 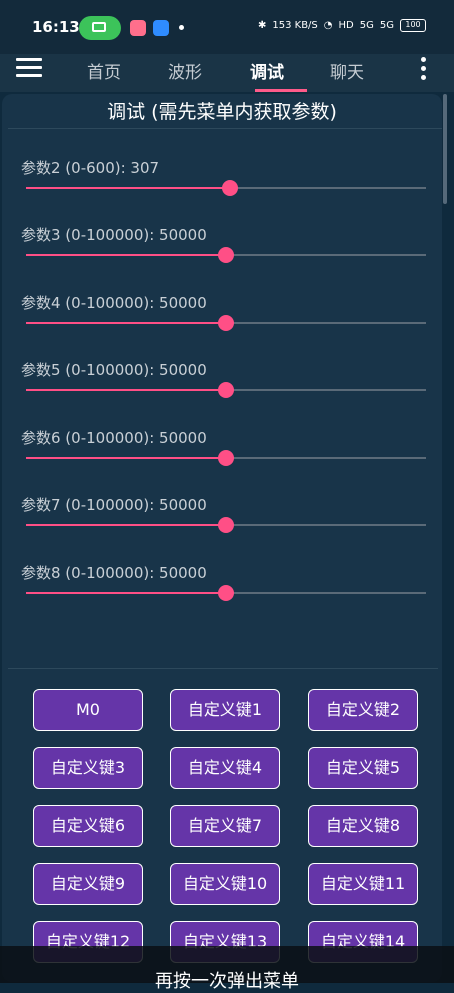 What do you see at coordinates (267, 70) in the screenshot?
I see `tab-debug: 调试` at bounding box center [267, 70].